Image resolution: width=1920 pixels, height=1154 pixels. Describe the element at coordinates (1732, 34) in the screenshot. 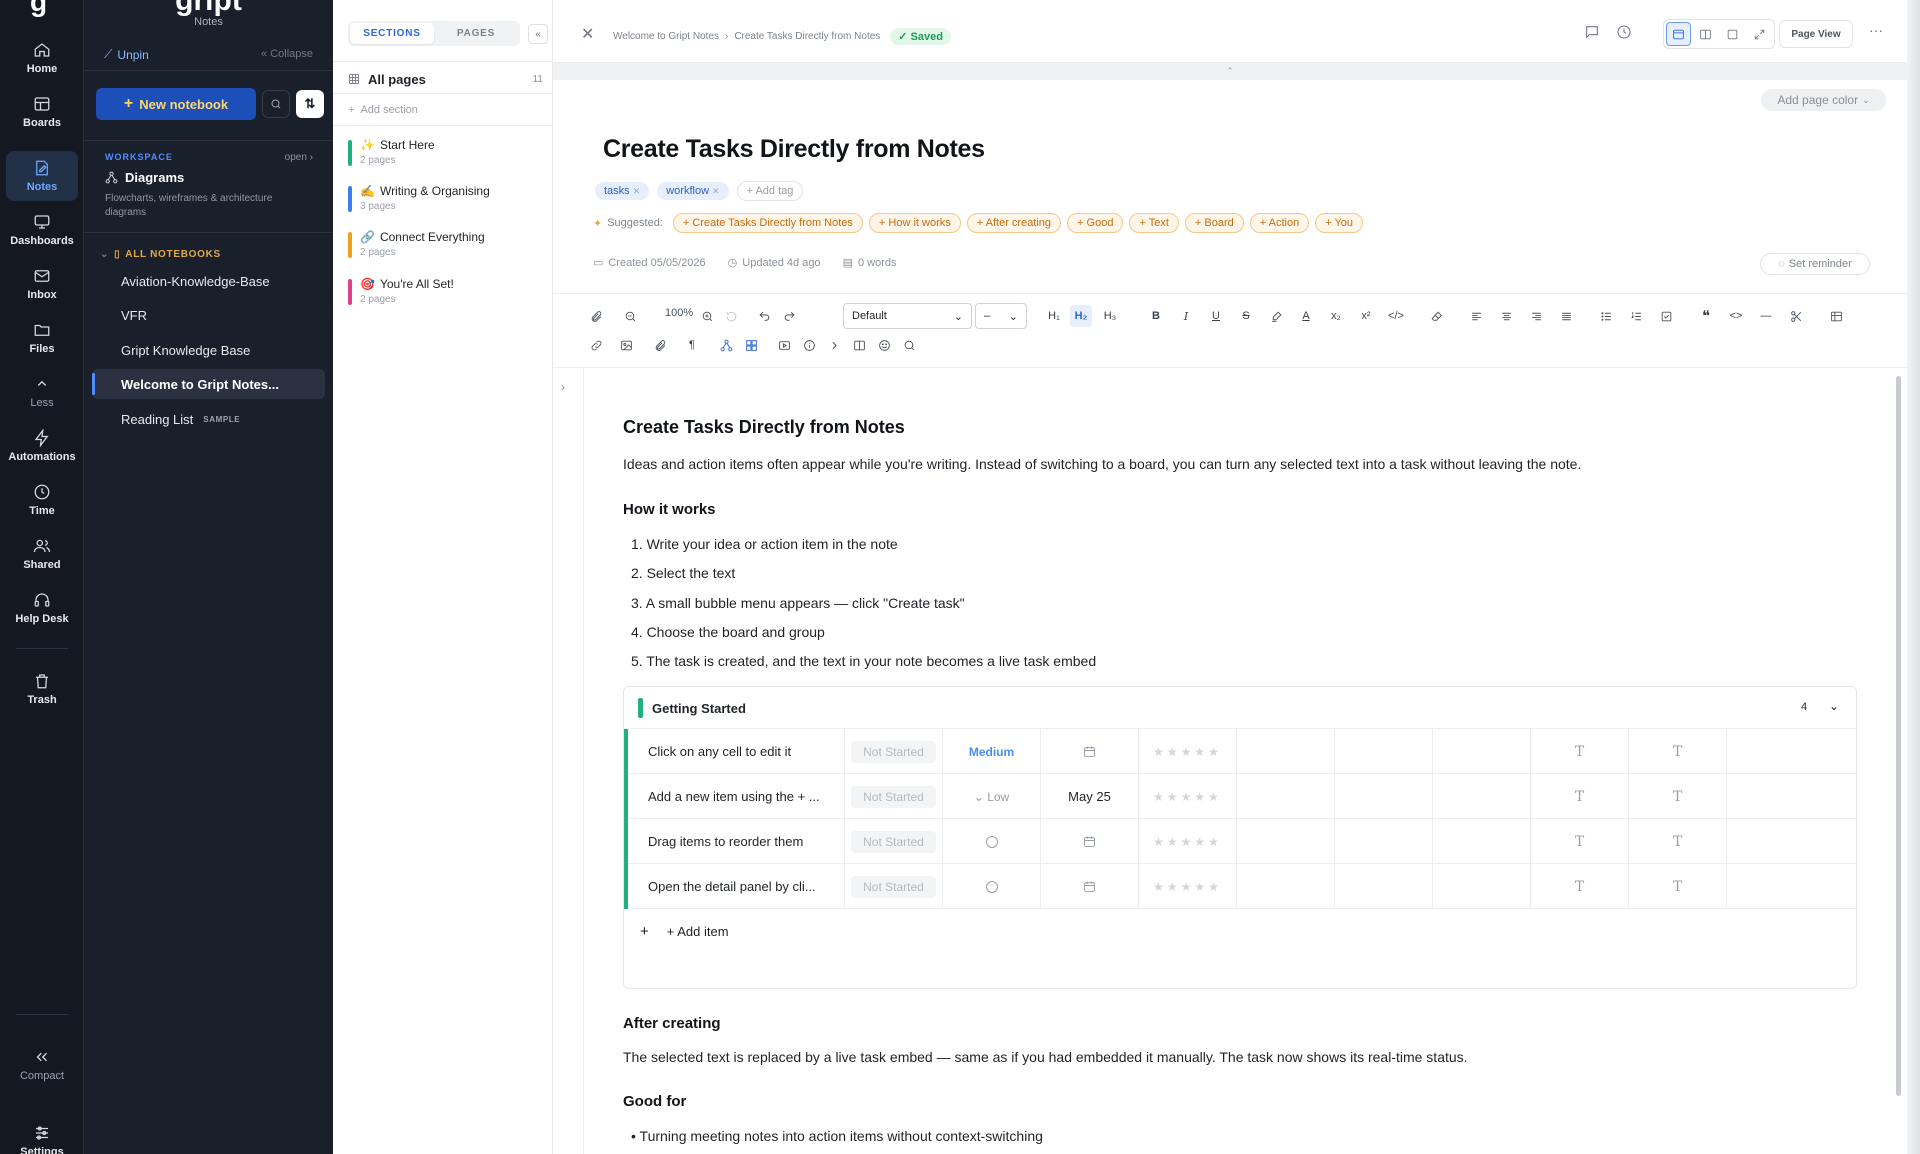

I see `view-focus` at that location.